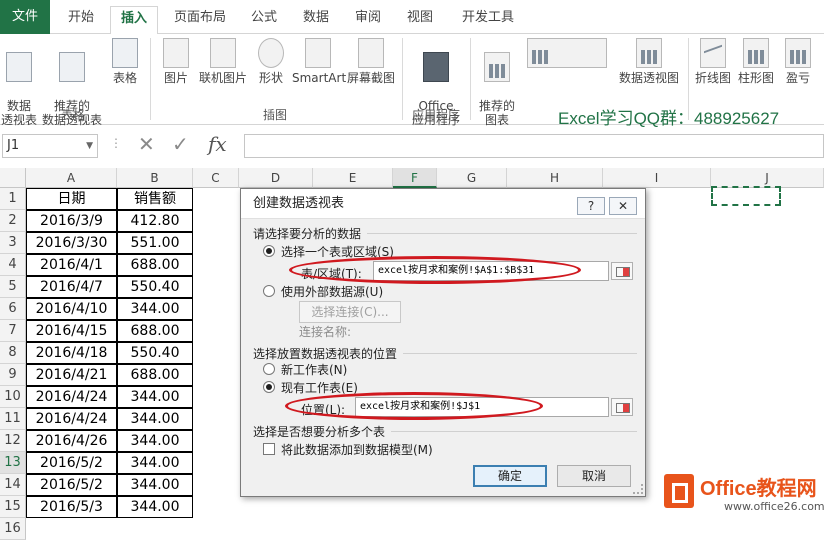 The image size is (824, 540). What do you see at coordinates (623, 206) in the screenshot?
I see `close-button: ✕` at bounding box center [623, 206].